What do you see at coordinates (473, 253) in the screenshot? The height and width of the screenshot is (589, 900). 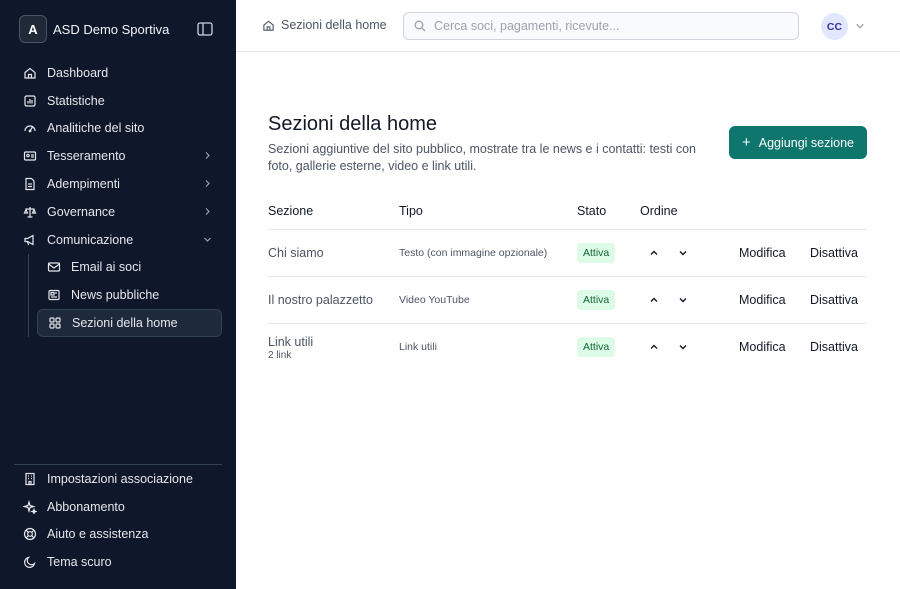 I see `section-type: Testo (con immagine opzionale)` at bounding box center [473, 253].